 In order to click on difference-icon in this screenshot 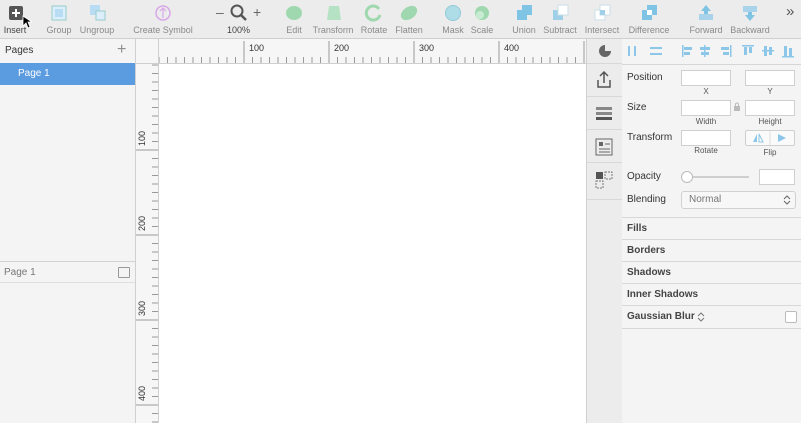, I will do `click(649, 12)`.